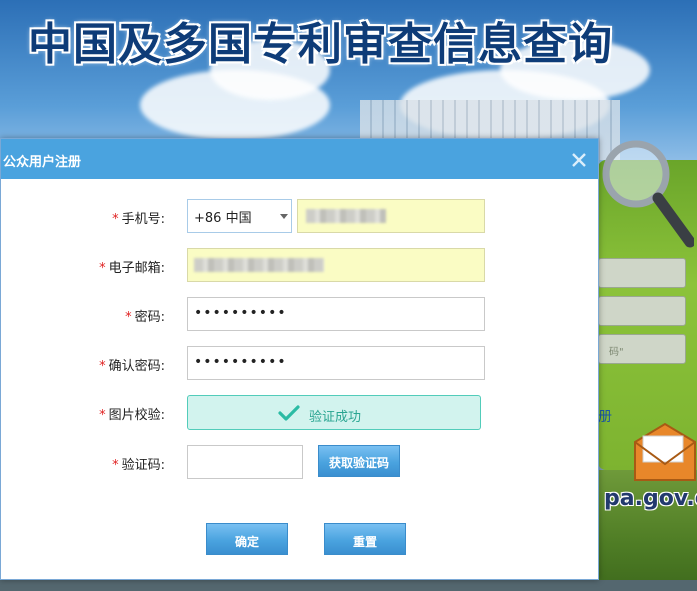  Describe the element at coordinates (82, 364) in the screenshot. I see `confirm-password-label: * 确认密码:` at that location.